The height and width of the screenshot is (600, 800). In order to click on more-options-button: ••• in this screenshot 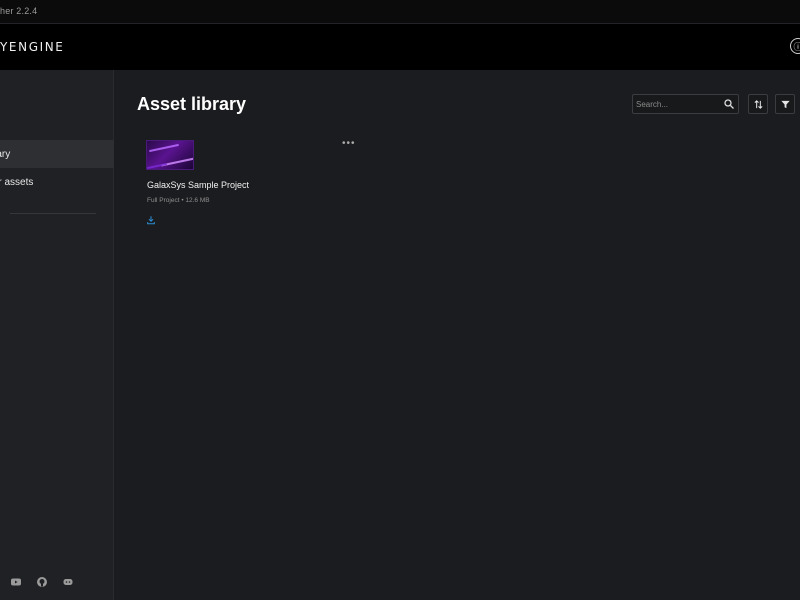, I will do `click(349, 143)`.